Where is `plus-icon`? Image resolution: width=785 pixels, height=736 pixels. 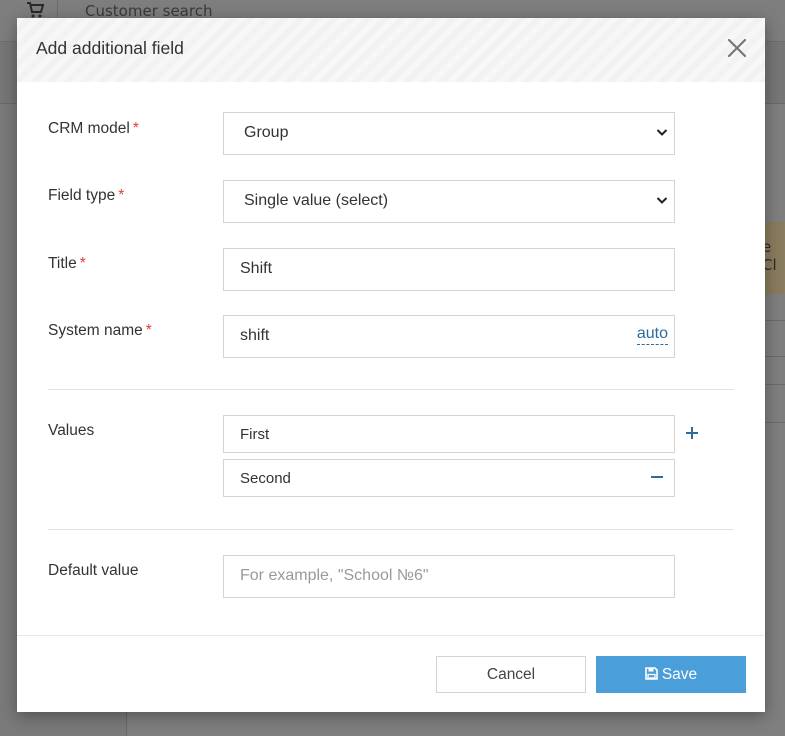 plus-icon is located at coordinates (692, 433).